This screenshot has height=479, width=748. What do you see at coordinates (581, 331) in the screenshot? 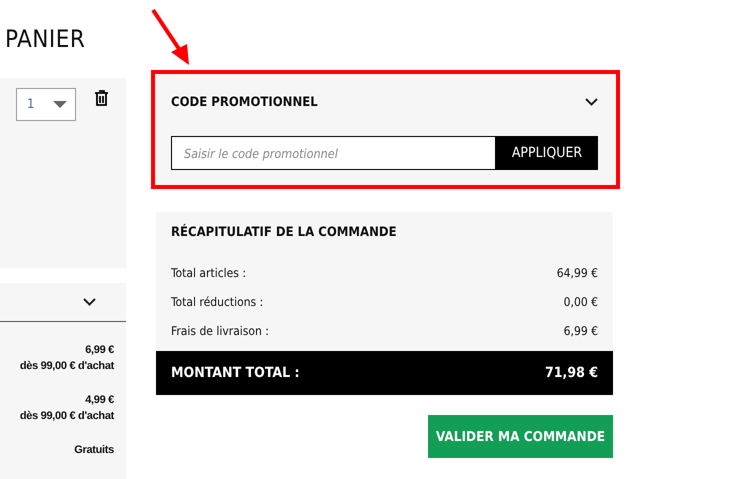
I see `summary-value: 6,99 €` at bounding box center [581, 331].